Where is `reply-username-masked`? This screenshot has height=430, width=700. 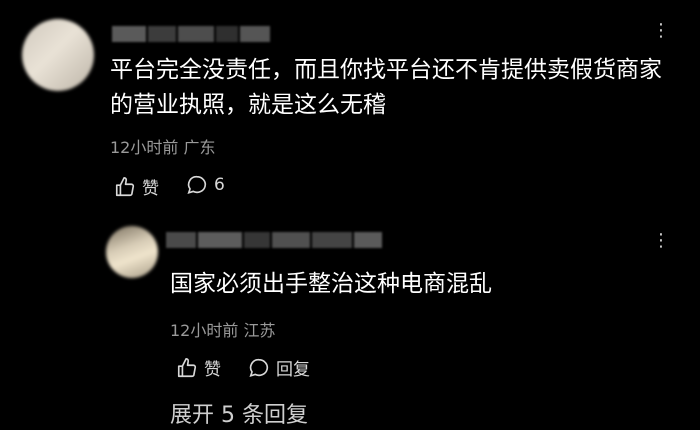
reply-username-masked is located at coordinates (274, 240).